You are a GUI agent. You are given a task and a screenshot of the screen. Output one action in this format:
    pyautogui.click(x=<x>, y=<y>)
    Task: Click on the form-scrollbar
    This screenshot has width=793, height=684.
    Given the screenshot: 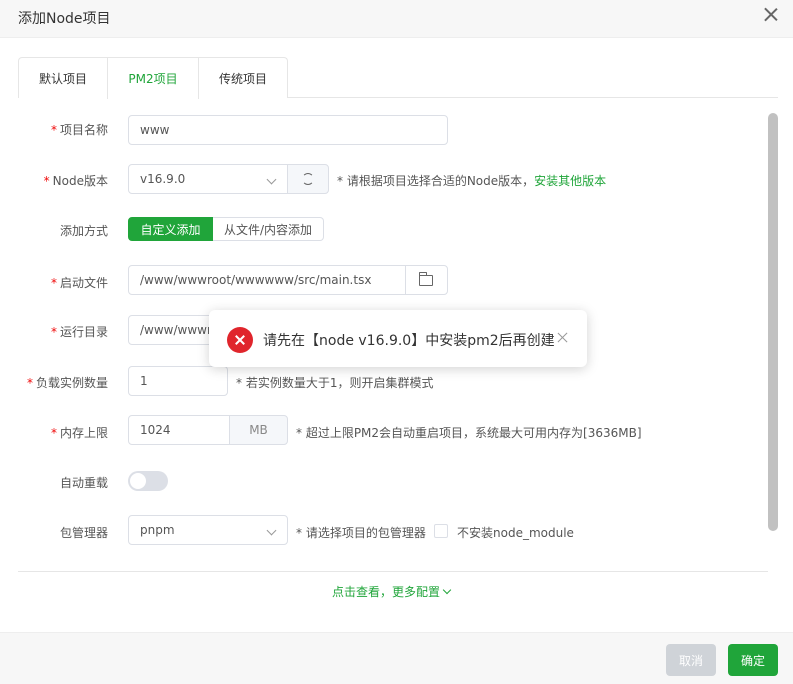 What is the action you would take?
    pyautogui.click(x=773, y=363)
    